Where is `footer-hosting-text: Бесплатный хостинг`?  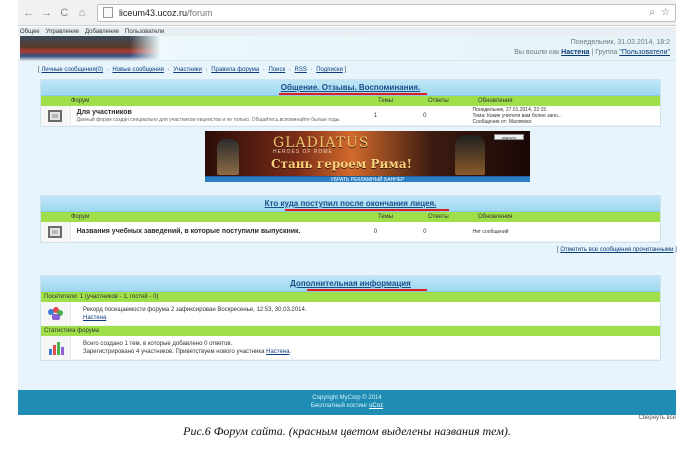 footer-hosting-text: Бесплатный хостинг is located at coordinates (339, 406).